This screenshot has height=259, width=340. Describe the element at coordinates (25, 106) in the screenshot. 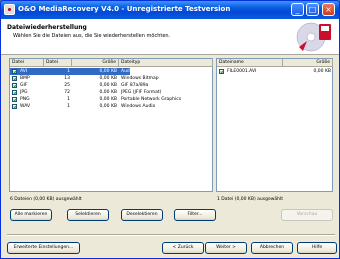

I see `file-type-name: WAV` at that location.